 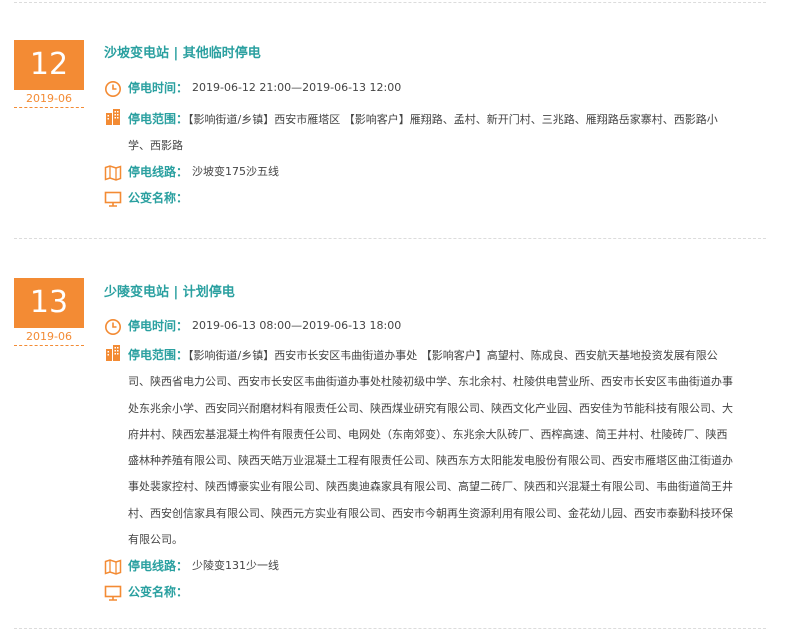 I want to click on line-value: 少陵变131少一线, so click(x=235, y=565).